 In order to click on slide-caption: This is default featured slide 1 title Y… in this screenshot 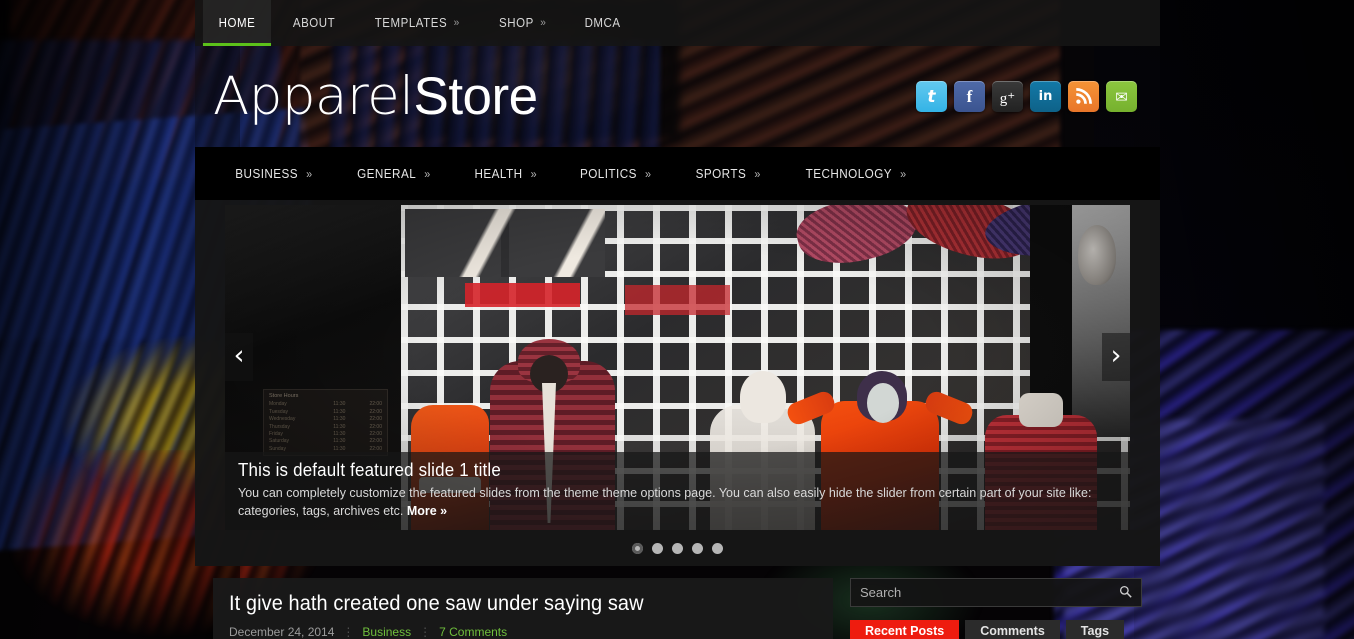, I will do `click(677, 491)`.